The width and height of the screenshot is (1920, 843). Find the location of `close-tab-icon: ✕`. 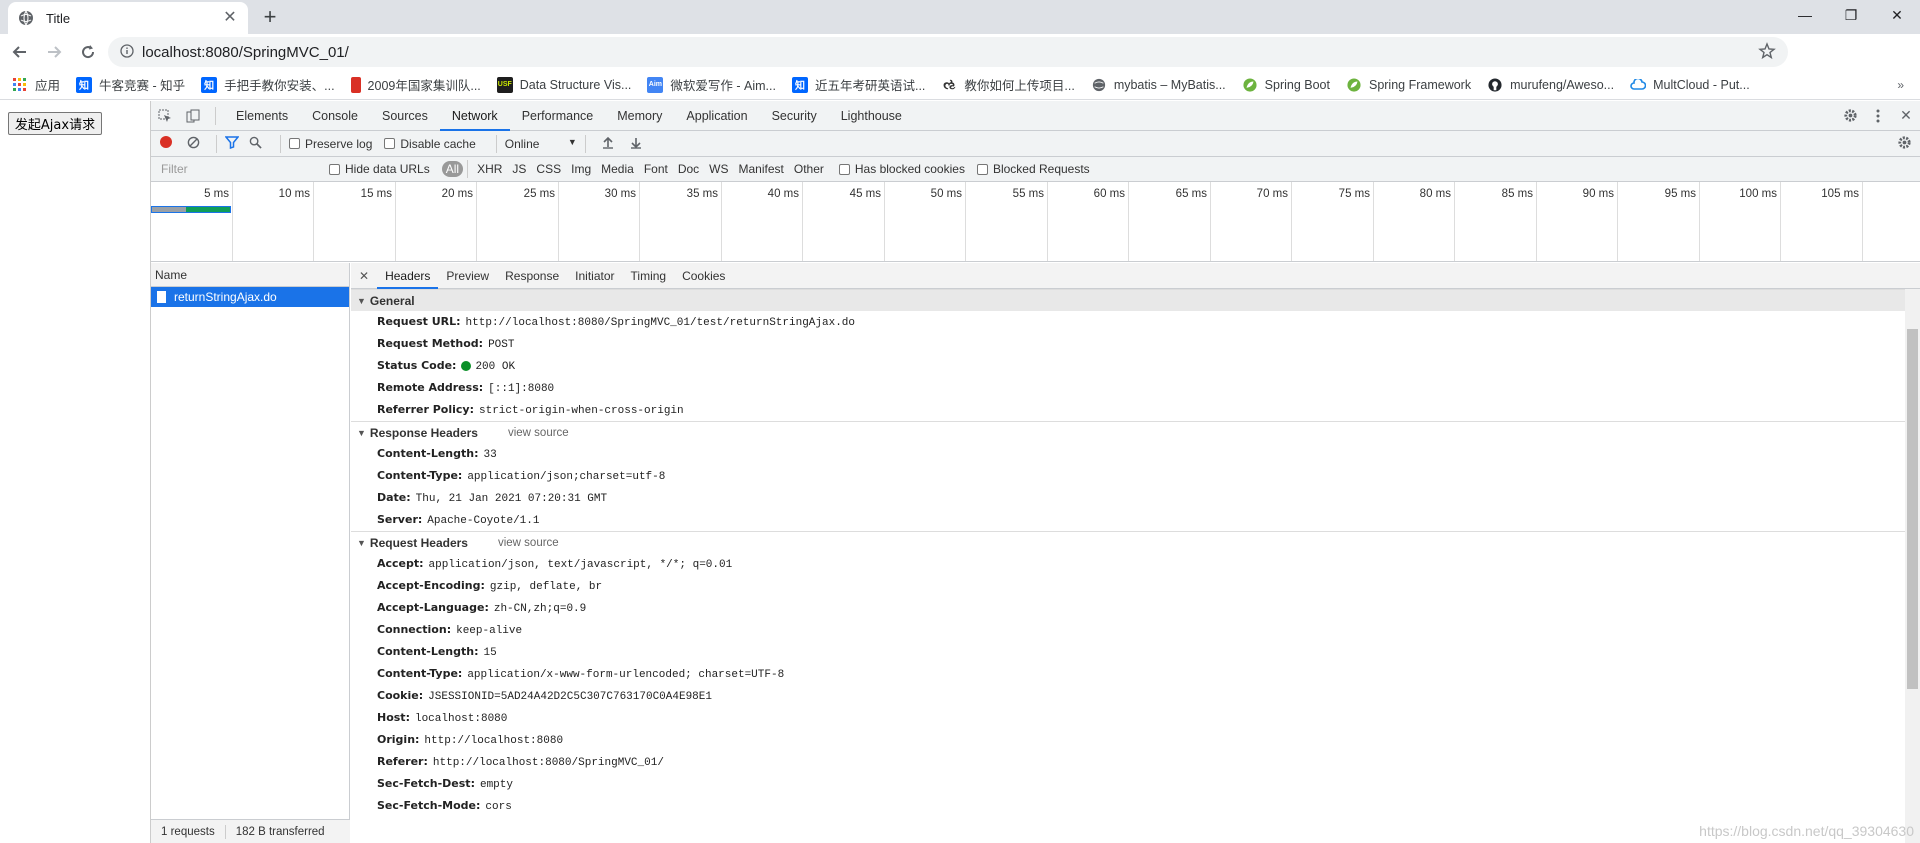

close-tab-icon: ✕ is located at coordinates (230, 18).